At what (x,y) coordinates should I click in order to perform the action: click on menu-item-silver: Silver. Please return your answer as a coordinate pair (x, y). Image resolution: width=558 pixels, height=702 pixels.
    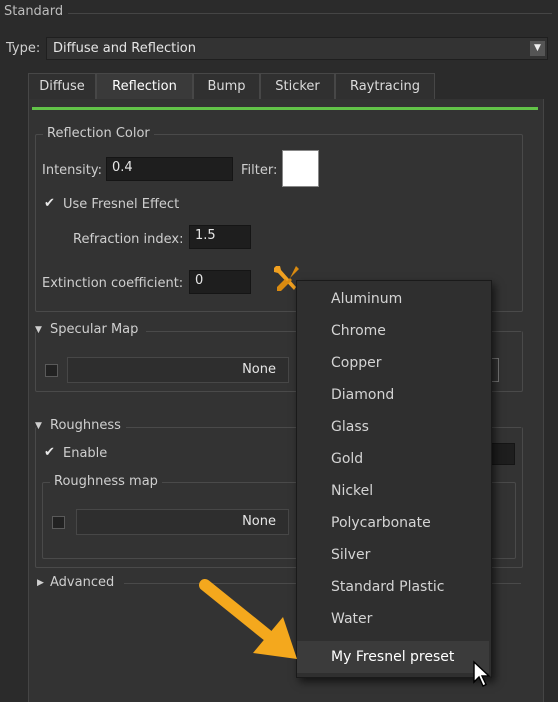
    Looking at the image, I should click on (393, 555).